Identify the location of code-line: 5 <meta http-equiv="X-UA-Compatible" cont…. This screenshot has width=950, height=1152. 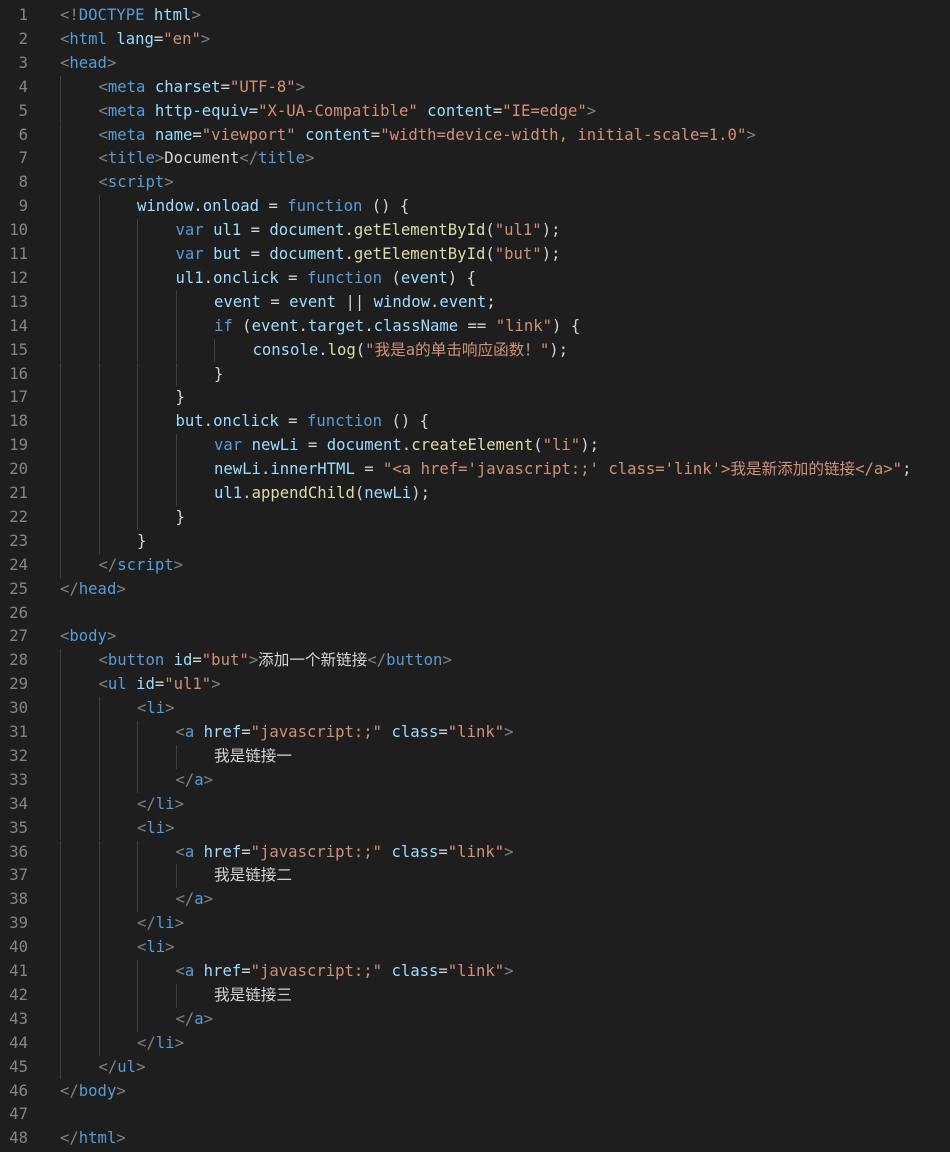
(475, 111).